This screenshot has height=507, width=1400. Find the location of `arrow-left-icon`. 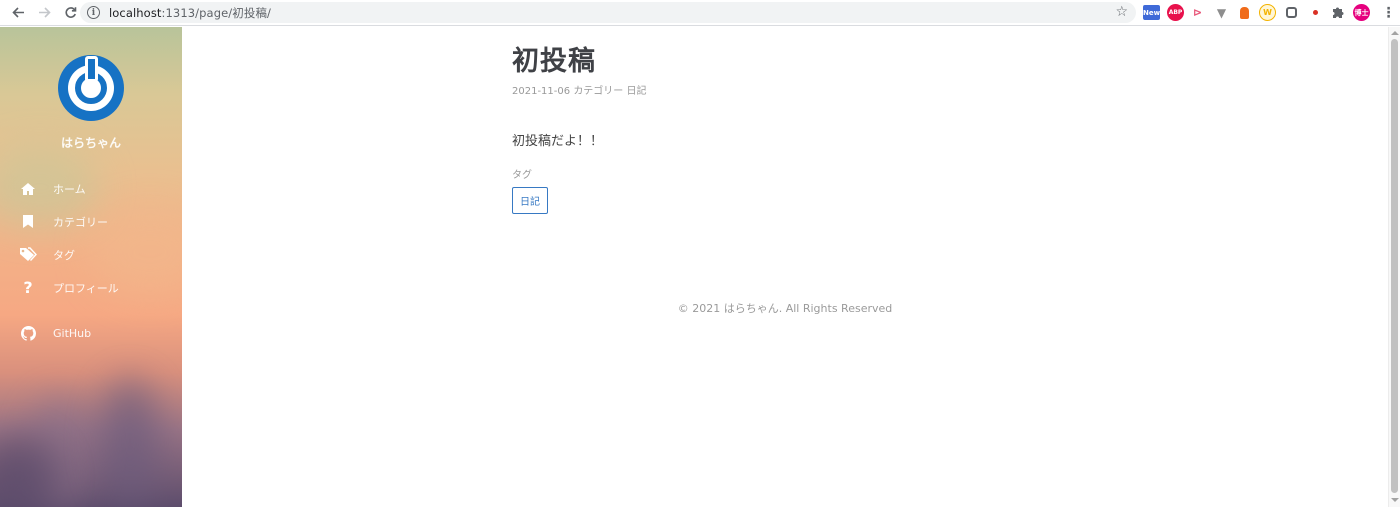

arrow-left-icon is located at coordinates (17, 12).